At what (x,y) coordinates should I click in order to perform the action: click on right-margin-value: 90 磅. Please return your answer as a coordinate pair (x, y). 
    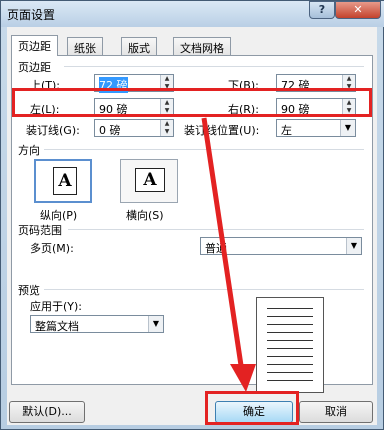
    Looking at the image, I should click on (295, 109).